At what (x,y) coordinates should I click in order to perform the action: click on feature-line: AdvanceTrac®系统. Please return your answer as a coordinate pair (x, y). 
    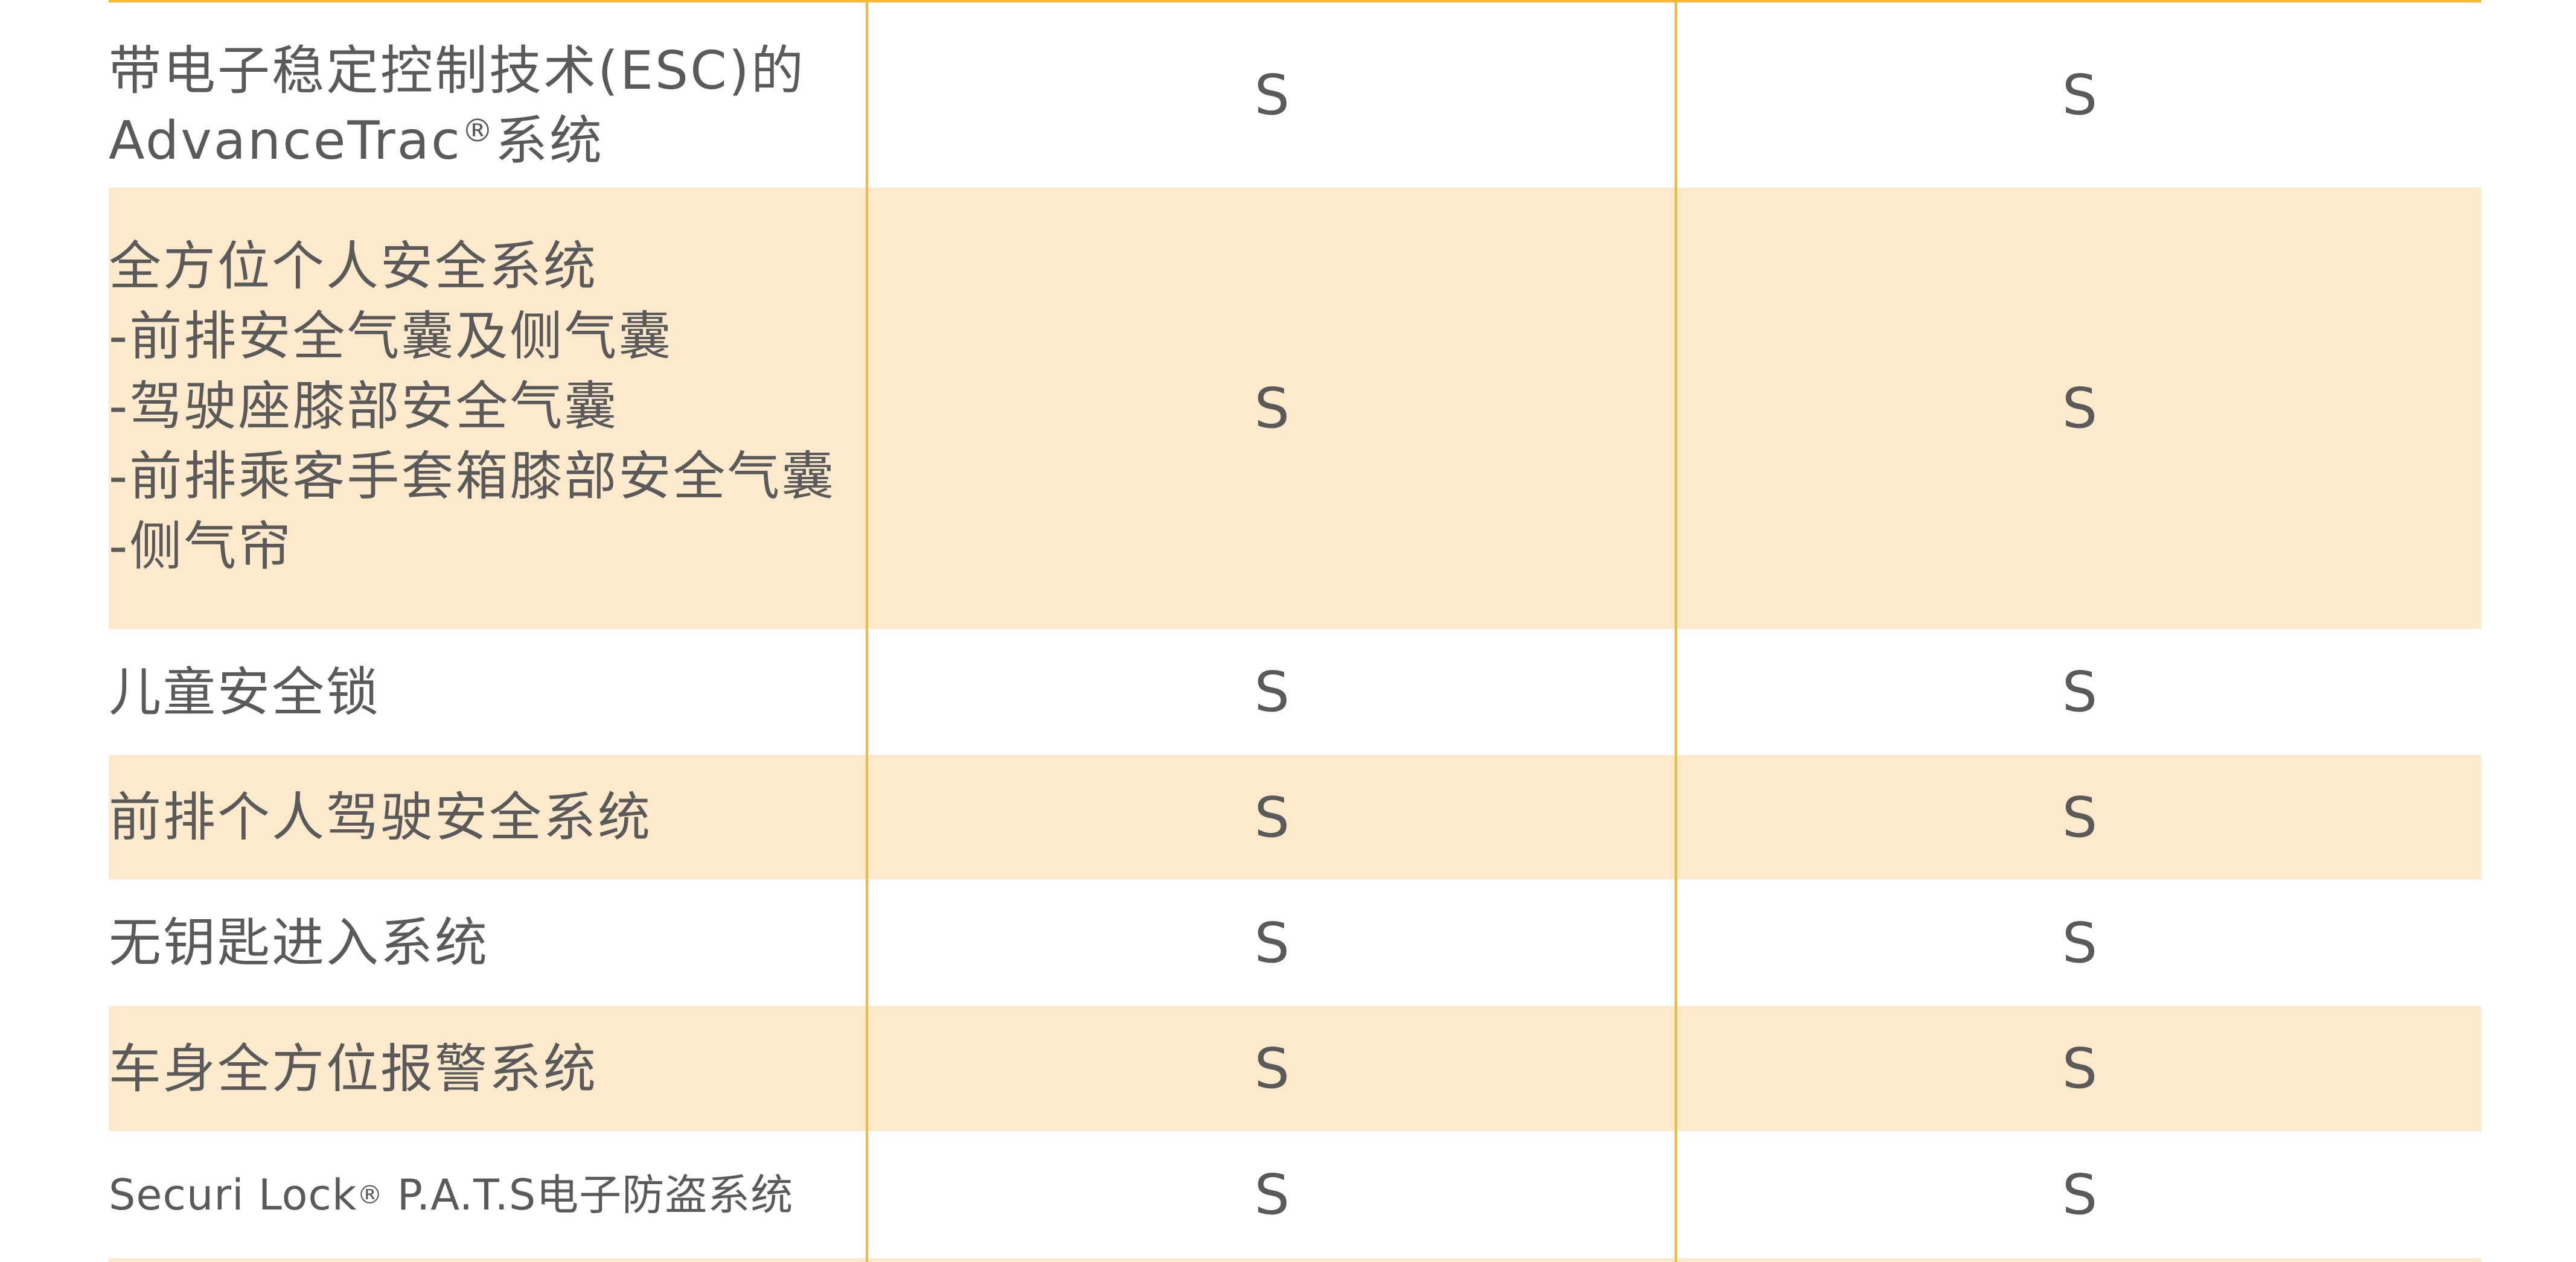
    Looking at the image, I should click on (457, 141).